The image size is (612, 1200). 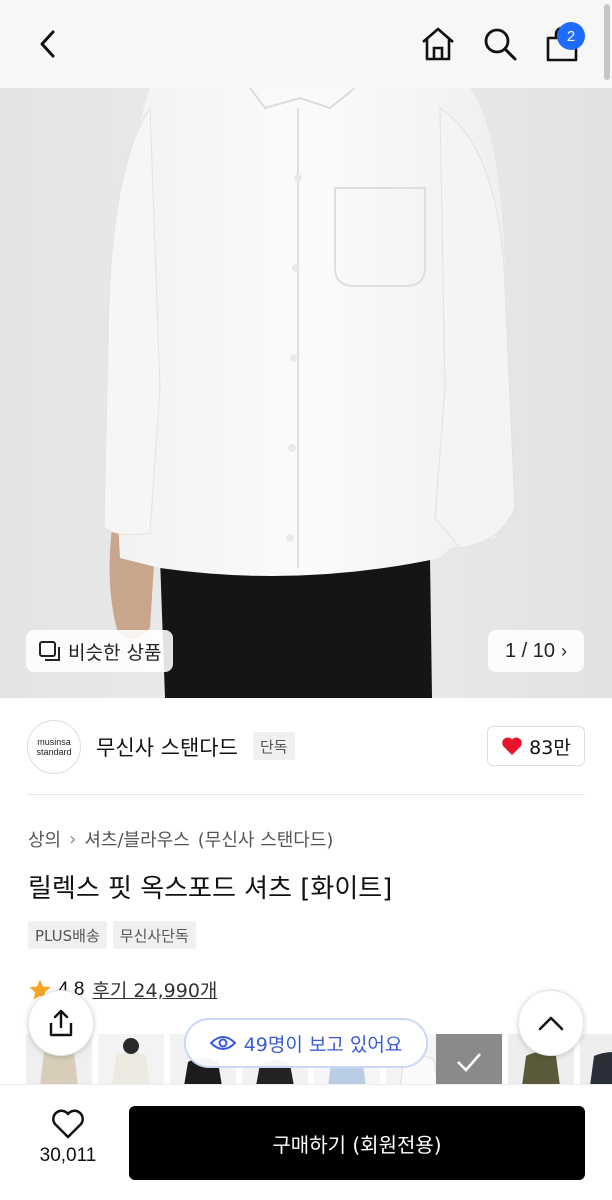 What do you see at coordinates (550, 747) in the screenshot?
I see `brand-like-count: 83만` at bounding box center [550, 747].